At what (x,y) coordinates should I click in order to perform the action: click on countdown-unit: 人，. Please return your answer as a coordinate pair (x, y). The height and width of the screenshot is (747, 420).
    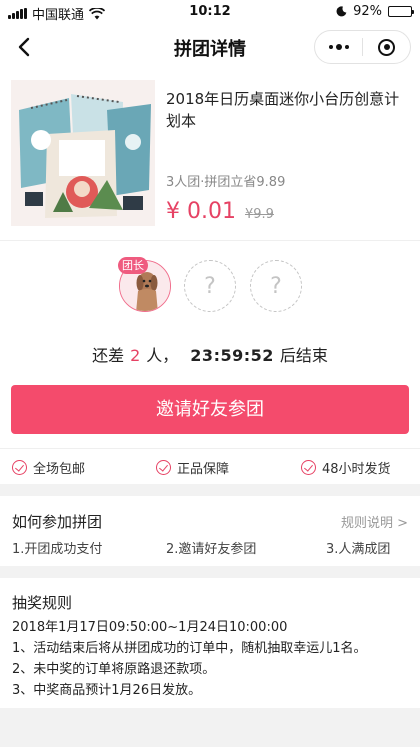
    Looking at the image, I should click on (162, 355).